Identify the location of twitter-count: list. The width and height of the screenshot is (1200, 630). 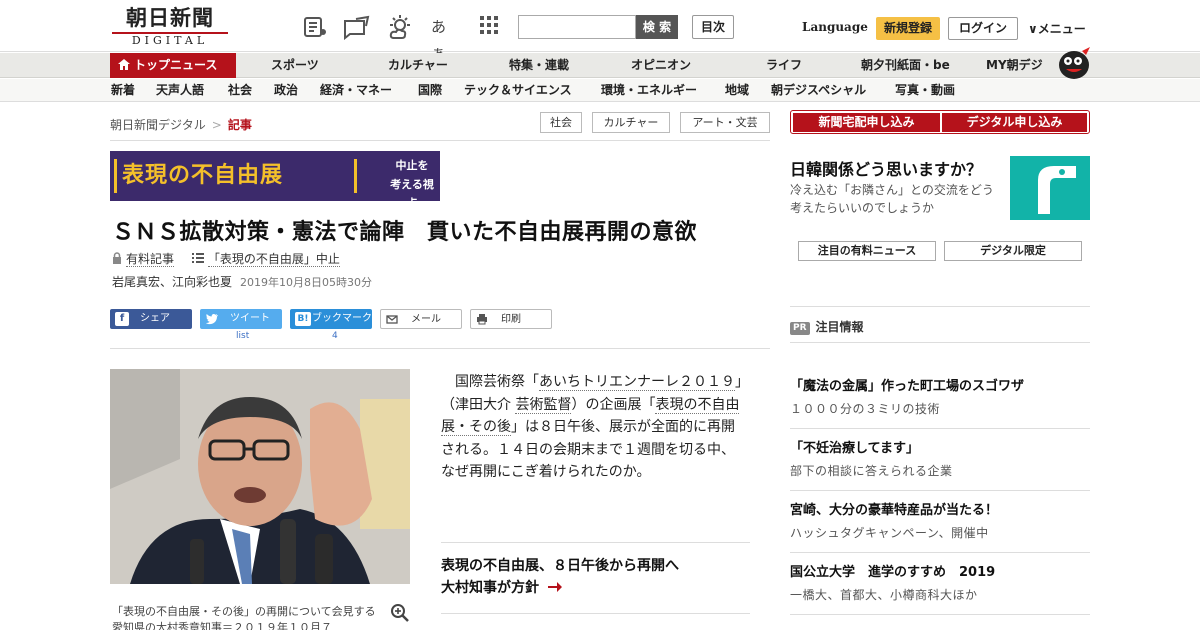
(242, 336).